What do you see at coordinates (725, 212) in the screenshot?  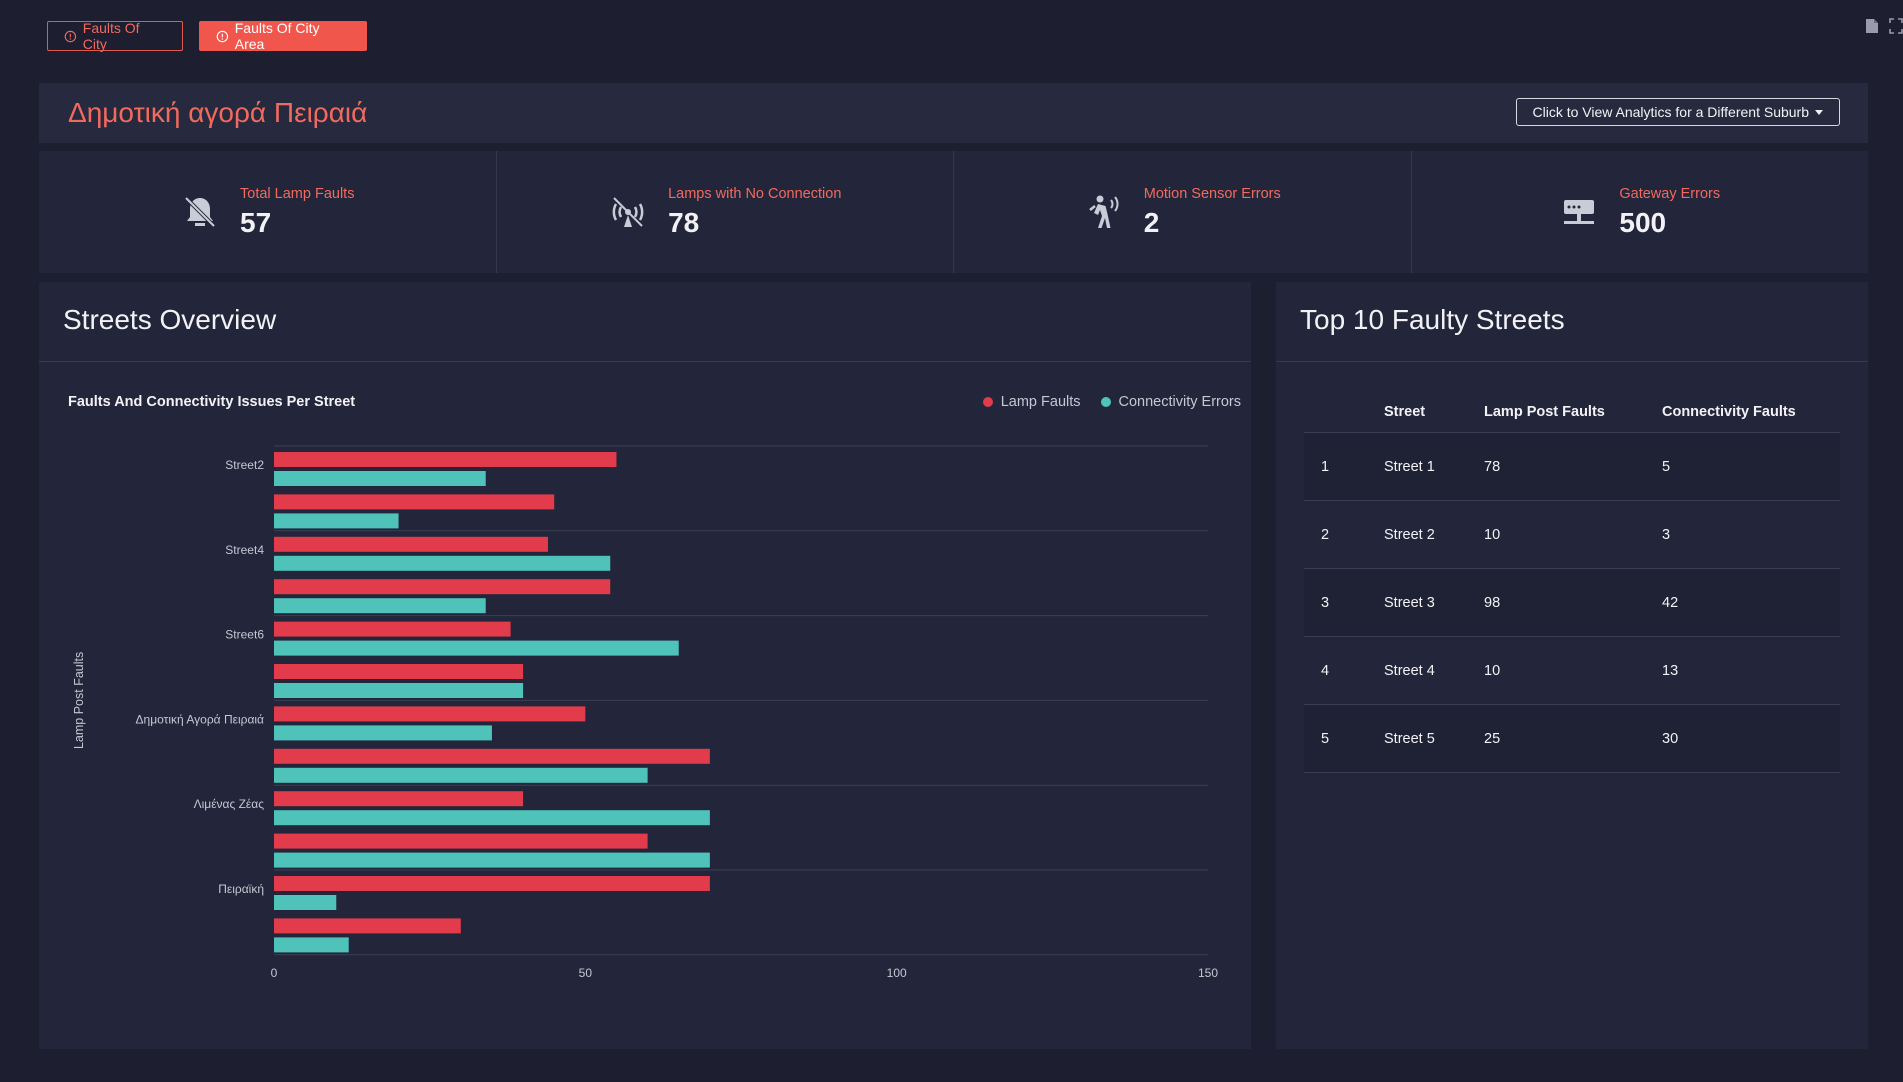 I see `stat-no-connection: Lamps with No Connection 78` at bounding box center [725, 212].